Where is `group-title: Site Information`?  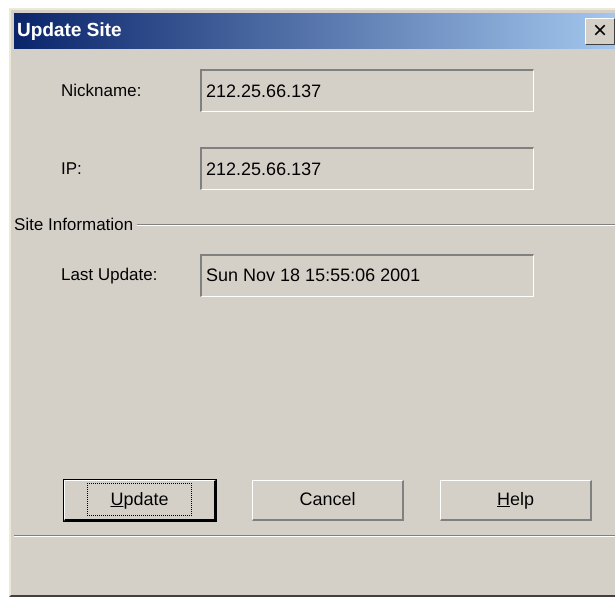
group-title: Site Information is located at coordinates (74, 225).